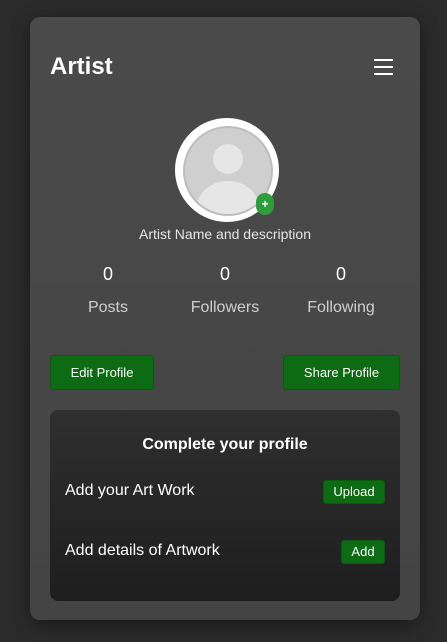 The width and height of the screenshot is (447, 642). What do you see at coordinates (341, 290) in the screenshot?
I see `stat-following: 0 Following` at bounding box center [341, 290].